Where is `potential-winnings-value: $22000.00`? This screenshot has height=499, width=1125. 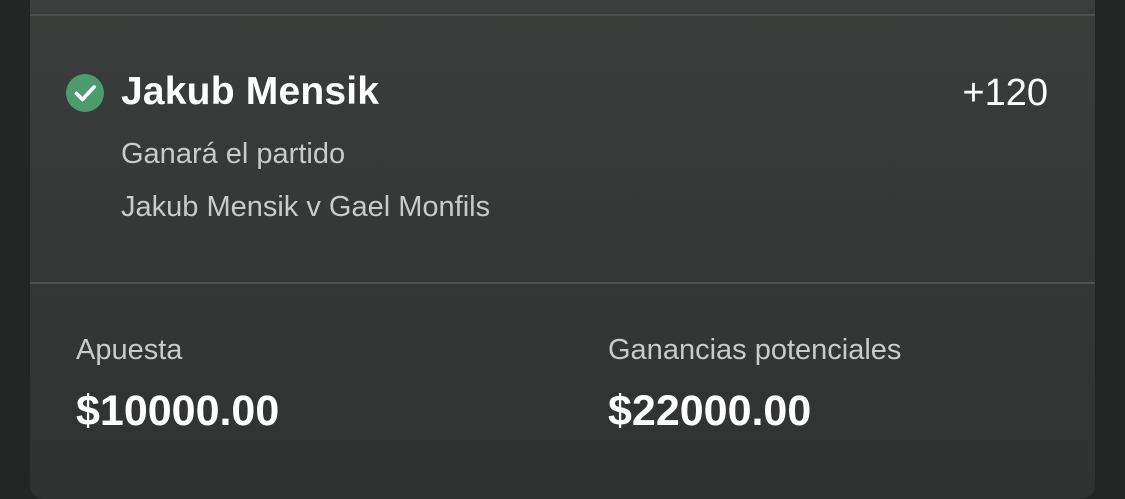
potential-winnings-value: $22000.00 is located at coordinates (710, 411).